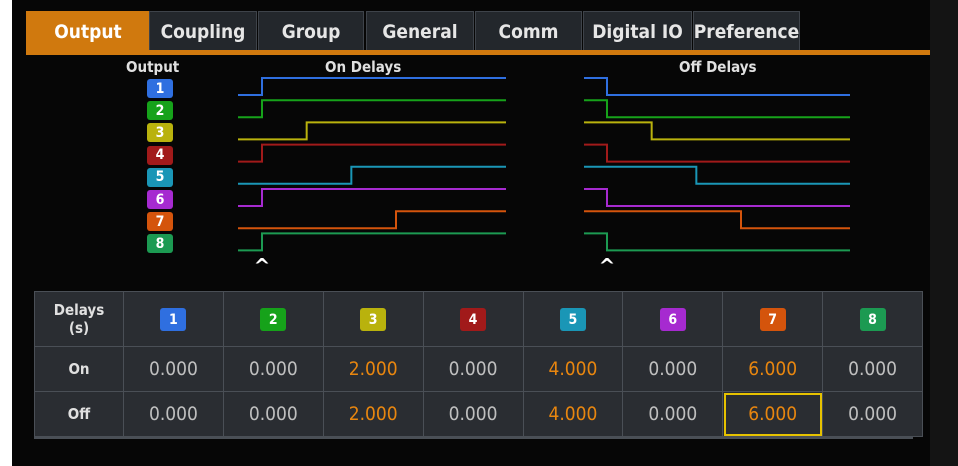 Image resolution: width=958 pixels, height=466 pixels. What do you see at coordinates (573, 414) in the screenshot?
I see `off-delay-cell-5: 4.000` at bounding box center [573, 414].